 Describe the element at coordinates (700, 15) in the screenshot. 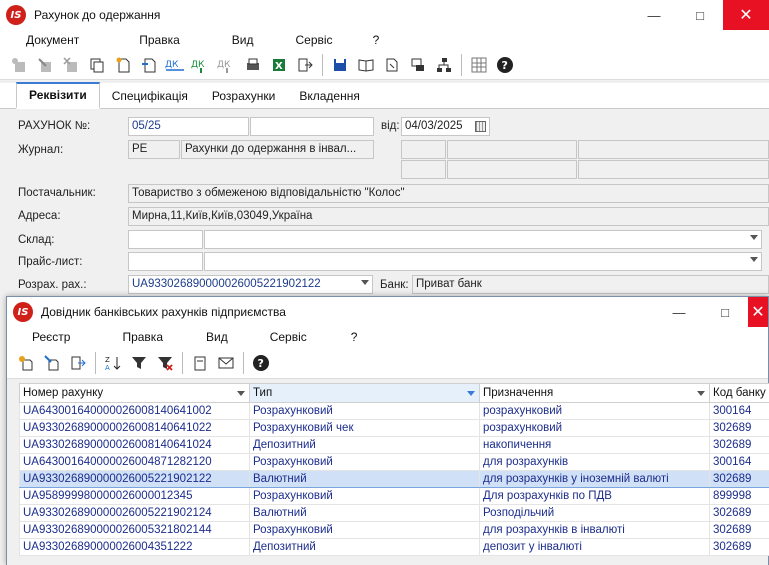

I see `maximize-button: □` at that location.